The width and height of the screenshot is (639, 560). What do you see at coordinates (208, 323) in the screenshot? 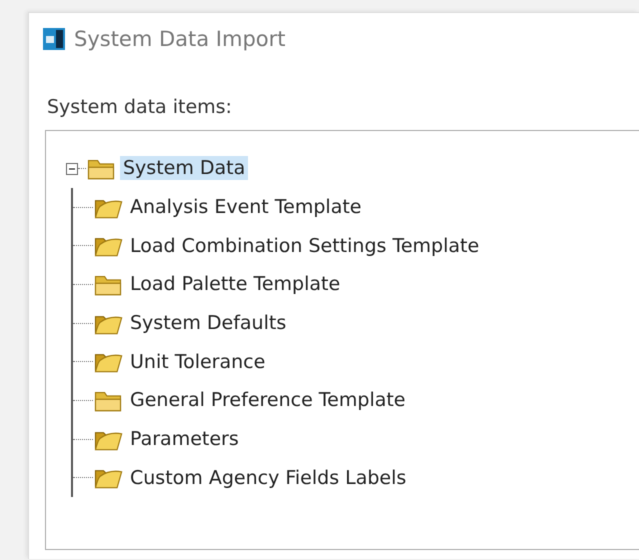
I see `tree-item: System Defaults` at bounding box center [208, 323].